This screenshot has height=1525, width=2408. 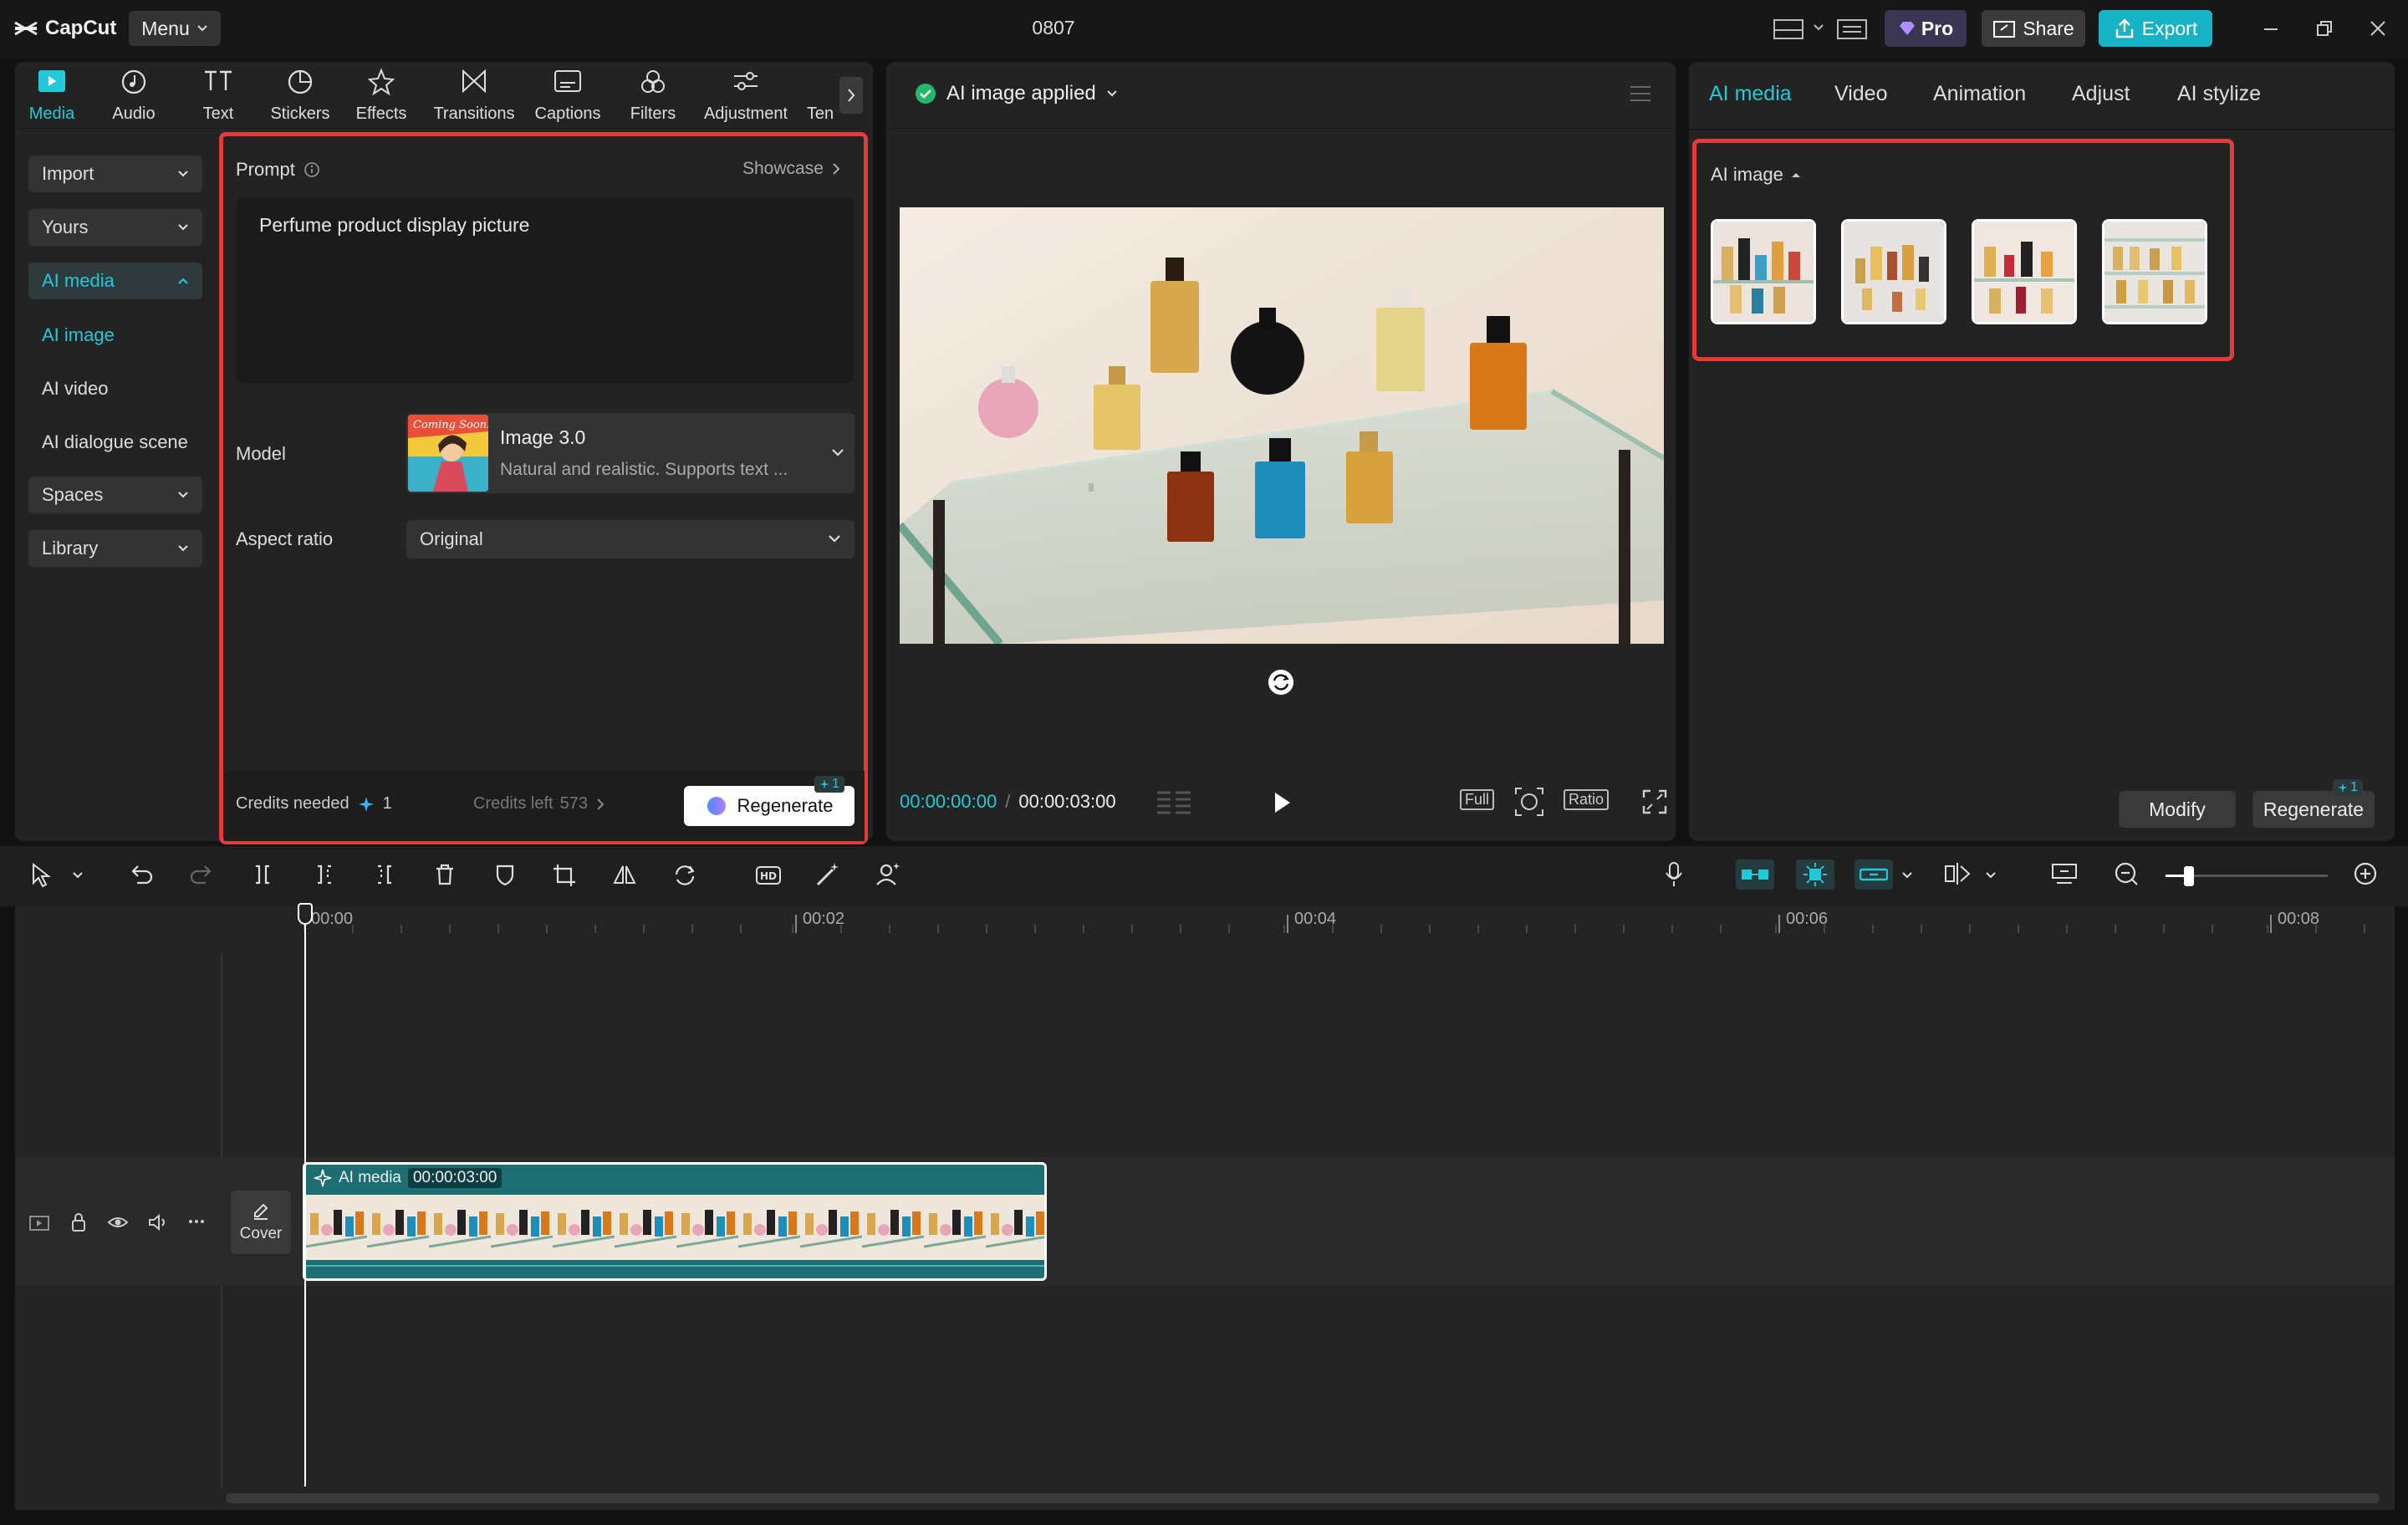 What do you see at coordinates (2189, 876) in the screenshot?
I see `zoom-slider-handle` at bounding box center [2189, 876].